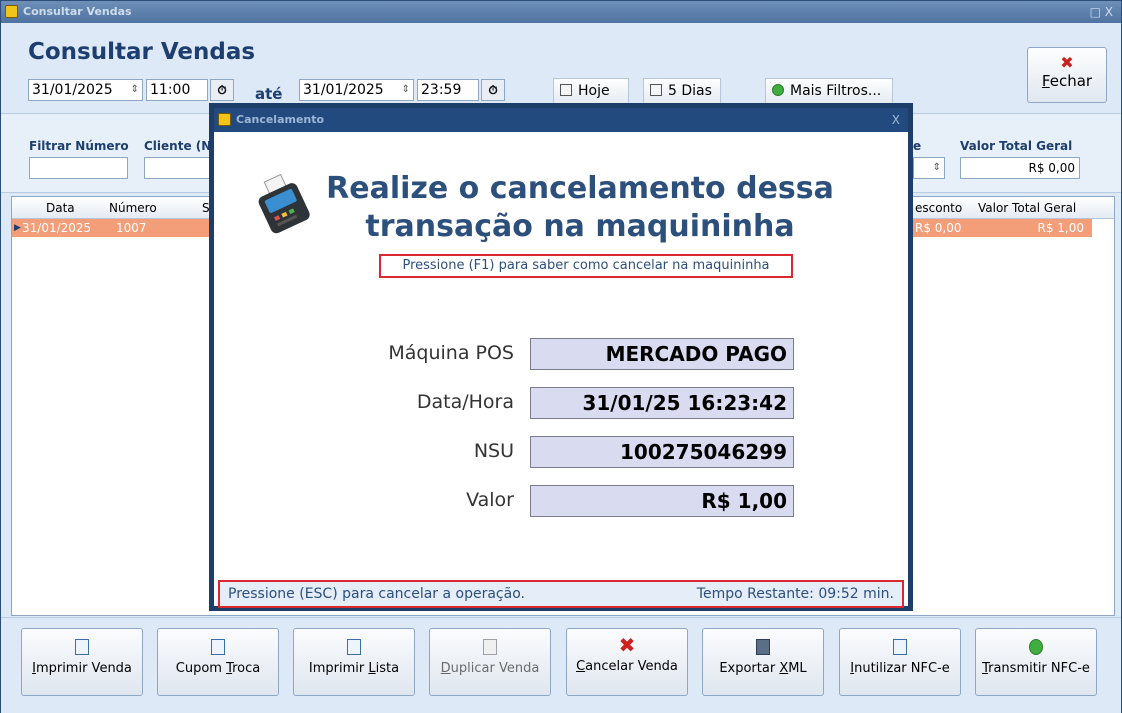 This screenshot has width=1122, height=713. Describe the element at coordinates (938, 228) in the screenshot. I see `row-discount: R$ 0,00` at that location.